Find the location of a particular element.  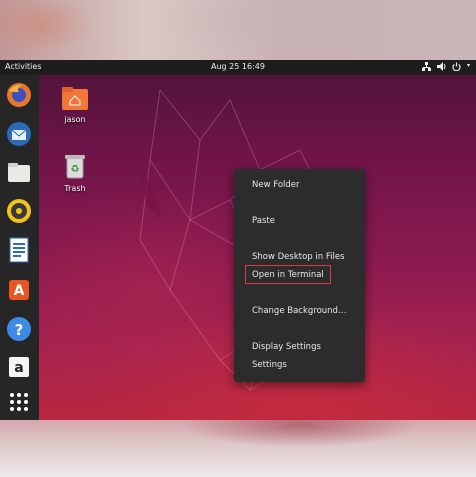

top-bar: Activities Aug 25 16:49 ▾ is located at coordinates (238, 67).